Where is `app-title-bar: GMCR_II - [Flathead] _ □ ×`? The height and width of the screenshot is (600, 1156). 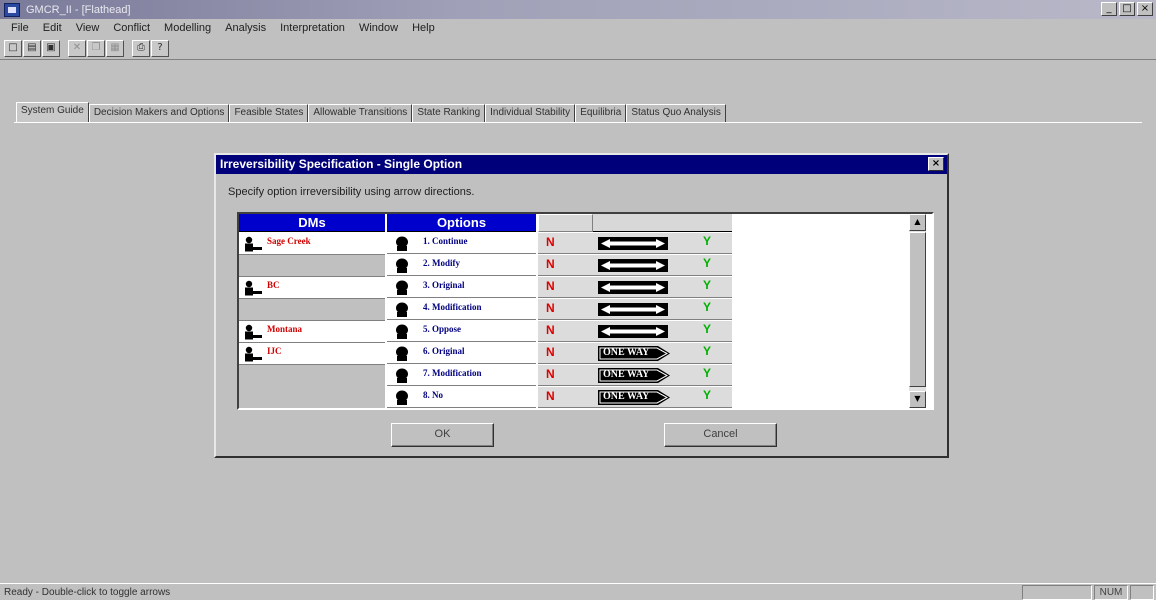 app-title-bar: GMCR_II - [Flathead] _ □ × is located at coordinates (578, 9).